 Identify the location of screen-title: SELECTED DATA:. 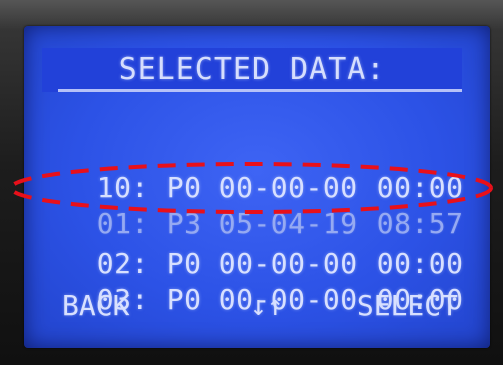
(252, 69).